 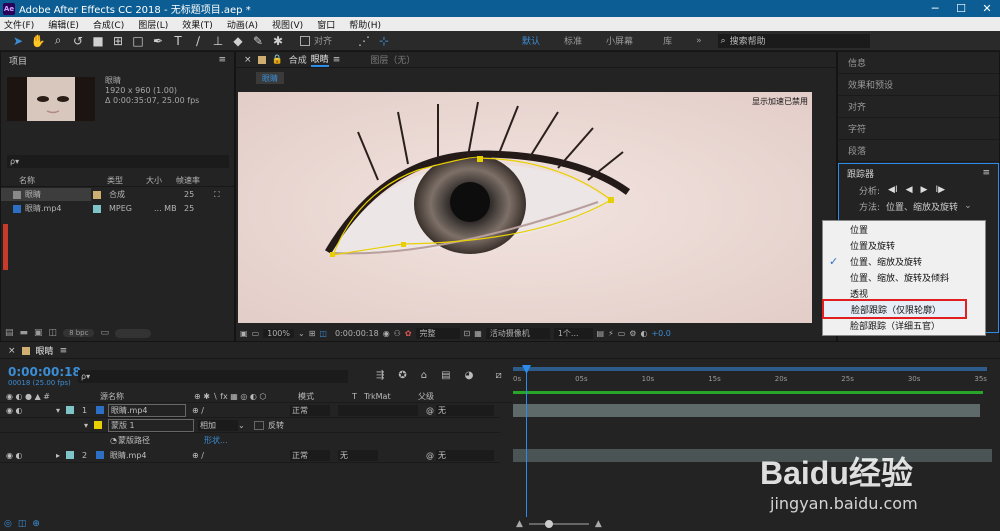 What do you see at coordinates (531, 40) in the screenshot?
I see `workspace-default: 默认` at bounding box center [531, 40].